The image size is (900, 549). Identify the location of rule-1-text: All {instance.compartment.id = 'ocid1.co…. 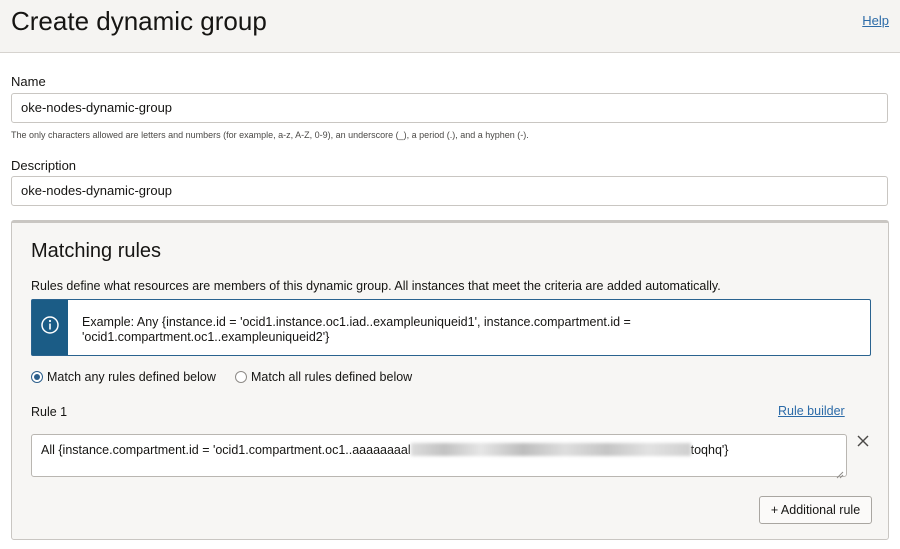
(384, 450).